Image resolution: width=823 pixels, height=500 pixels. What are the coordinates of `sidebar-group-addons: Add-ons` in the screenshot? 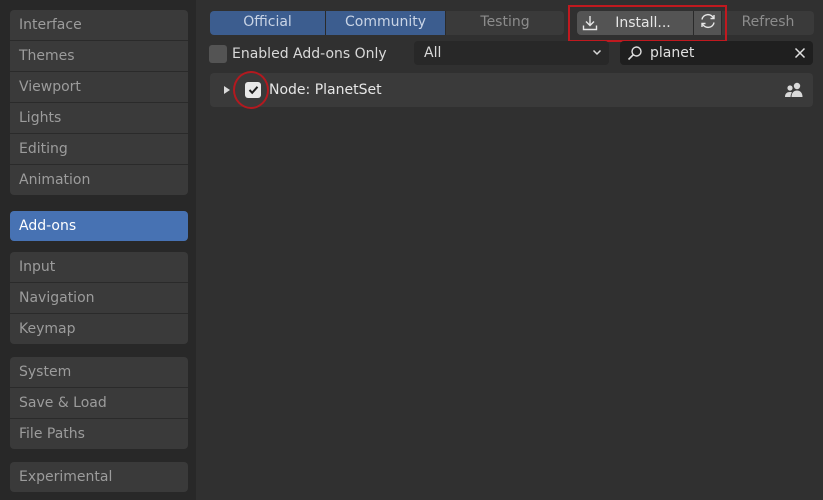 It's located at (99, 226).